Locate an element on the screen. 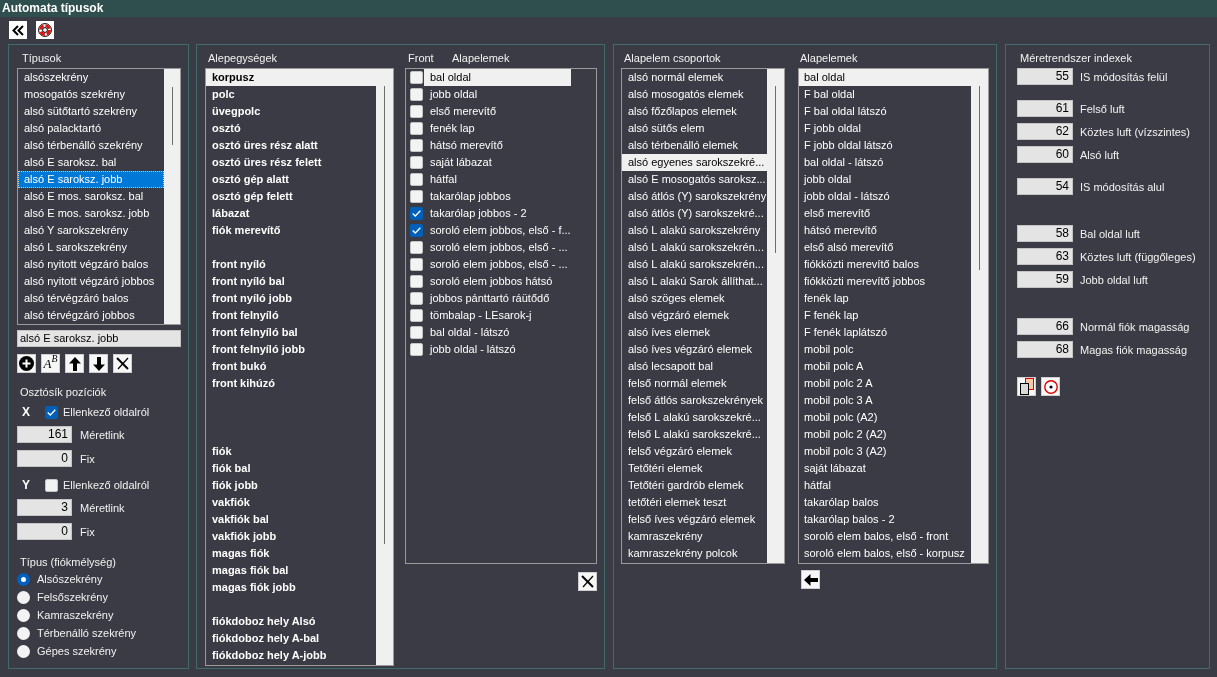  list-item: F bal oldal is located at coordinates (885, 94).